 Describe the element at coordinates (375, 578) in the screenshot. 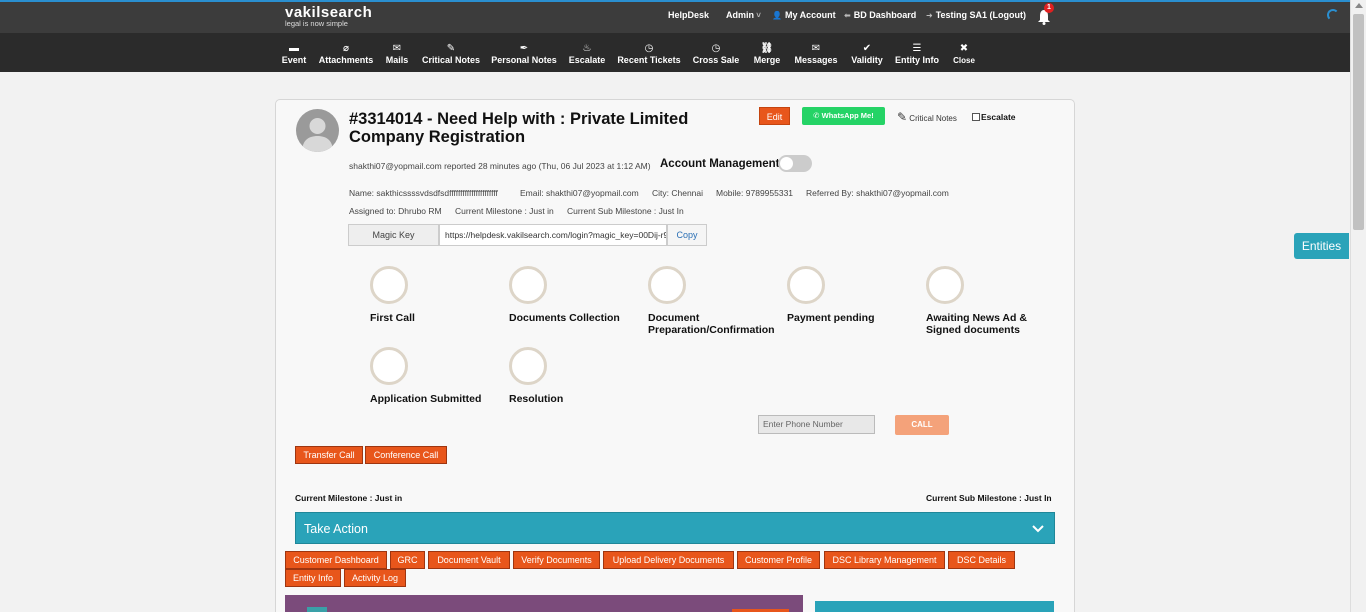

I see `activity-log-button: Activity Log` at that location.